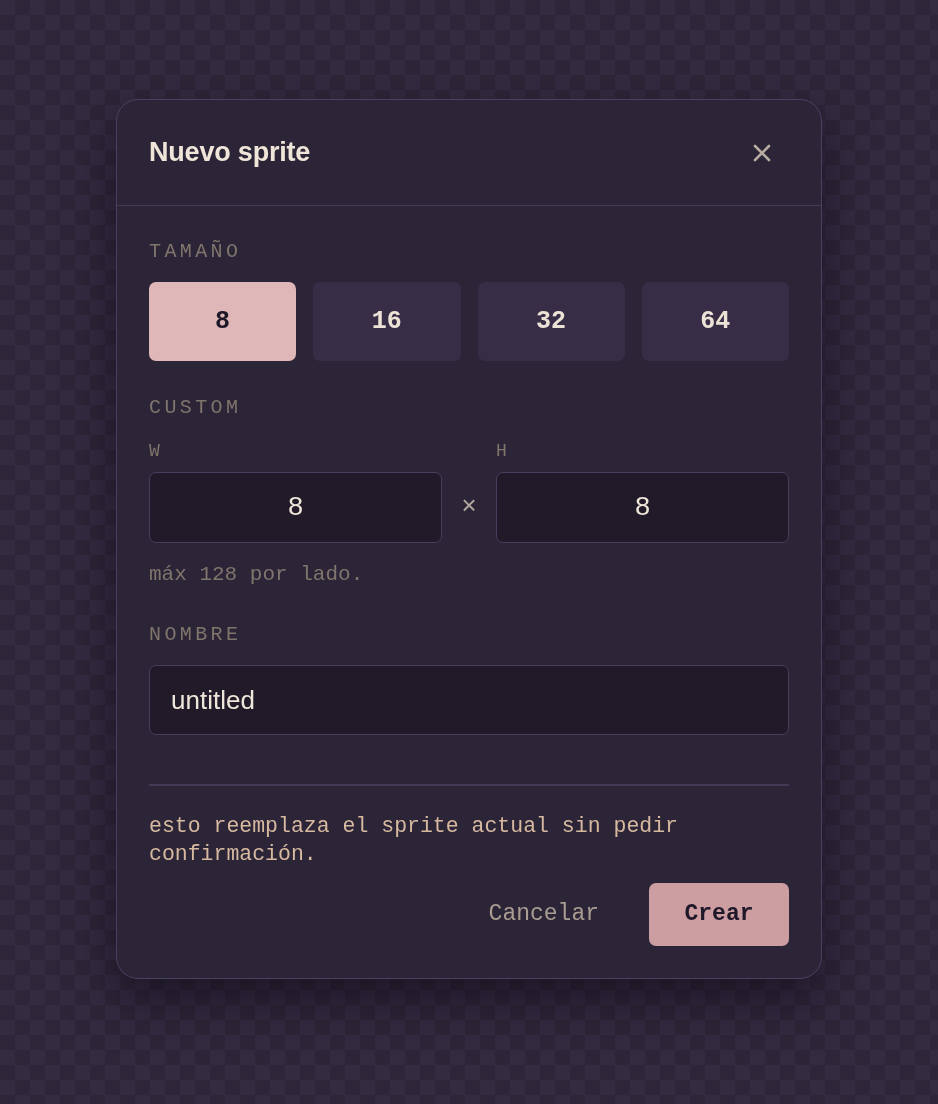 This screenshot has width=938, height=1104. I want to click on create-button: Crear, so click(719, 914).